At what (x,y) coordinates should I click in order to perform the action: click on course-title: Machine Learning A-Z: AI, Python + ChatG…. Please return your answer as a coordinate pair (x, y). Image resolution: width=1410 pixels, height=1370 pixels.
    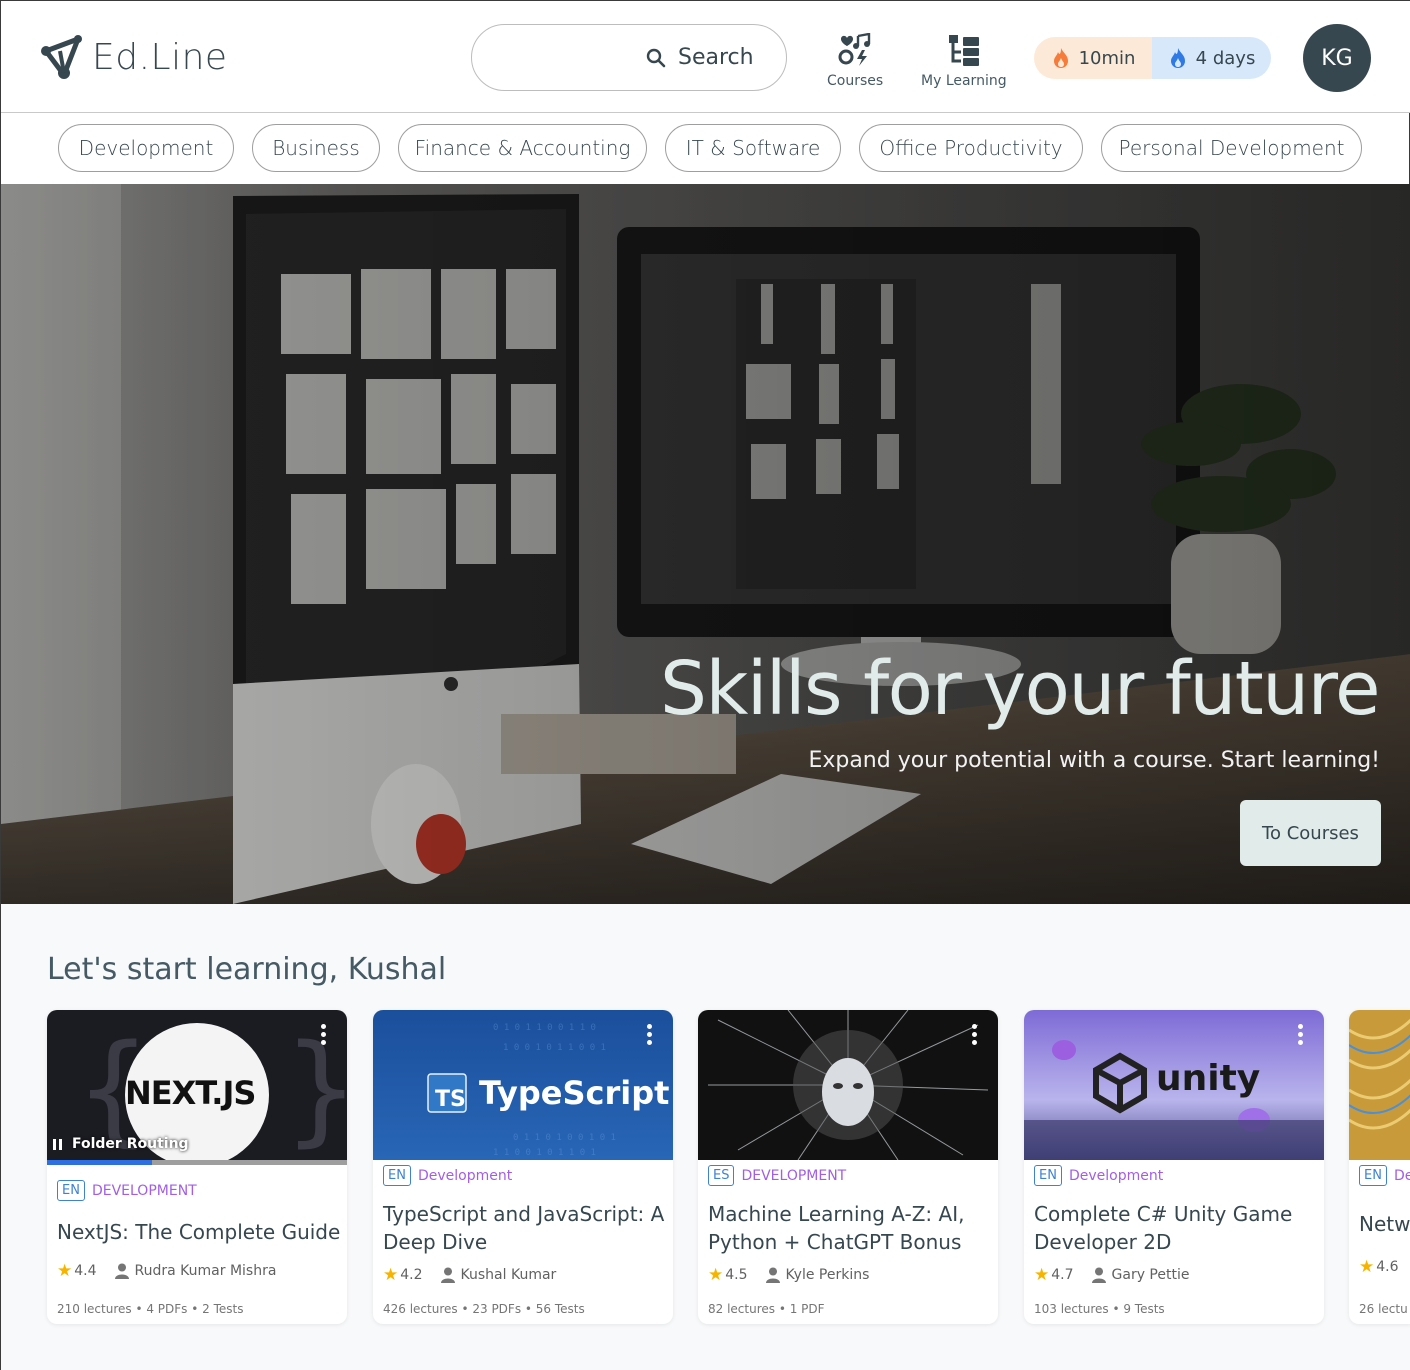
    Looking at the image, I should click on (850, 1228).